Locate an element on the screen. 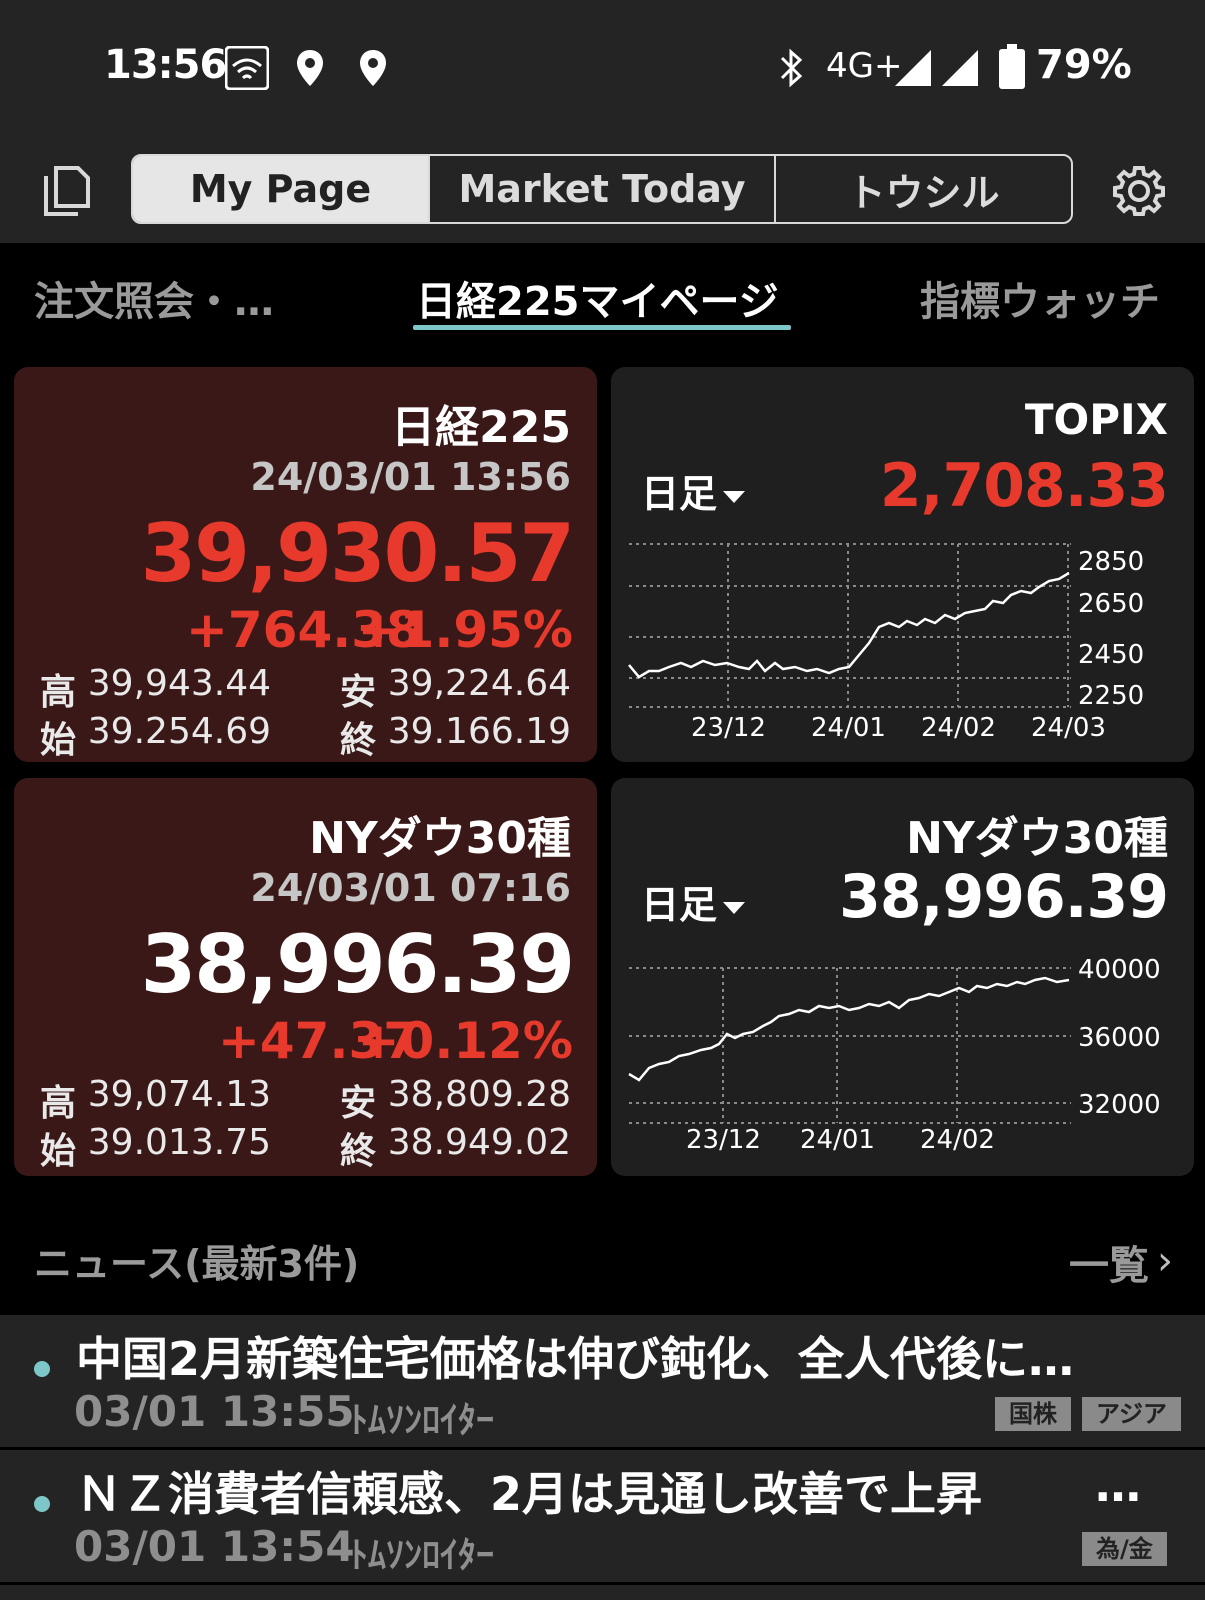 This screenshot has height=1600, width=1205. dow-change-pct: +0.12% is located at coordinates (465, 1041).